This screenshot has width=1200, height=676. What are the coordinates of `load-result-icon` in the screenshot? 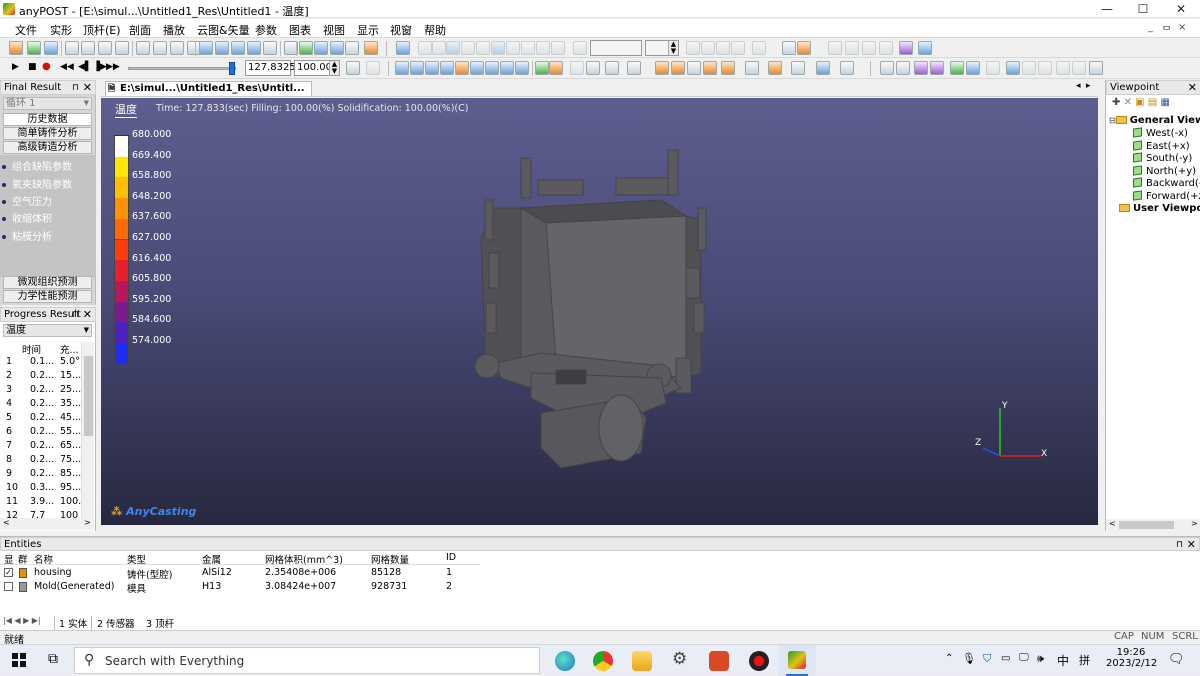 It's located at (51, 48).